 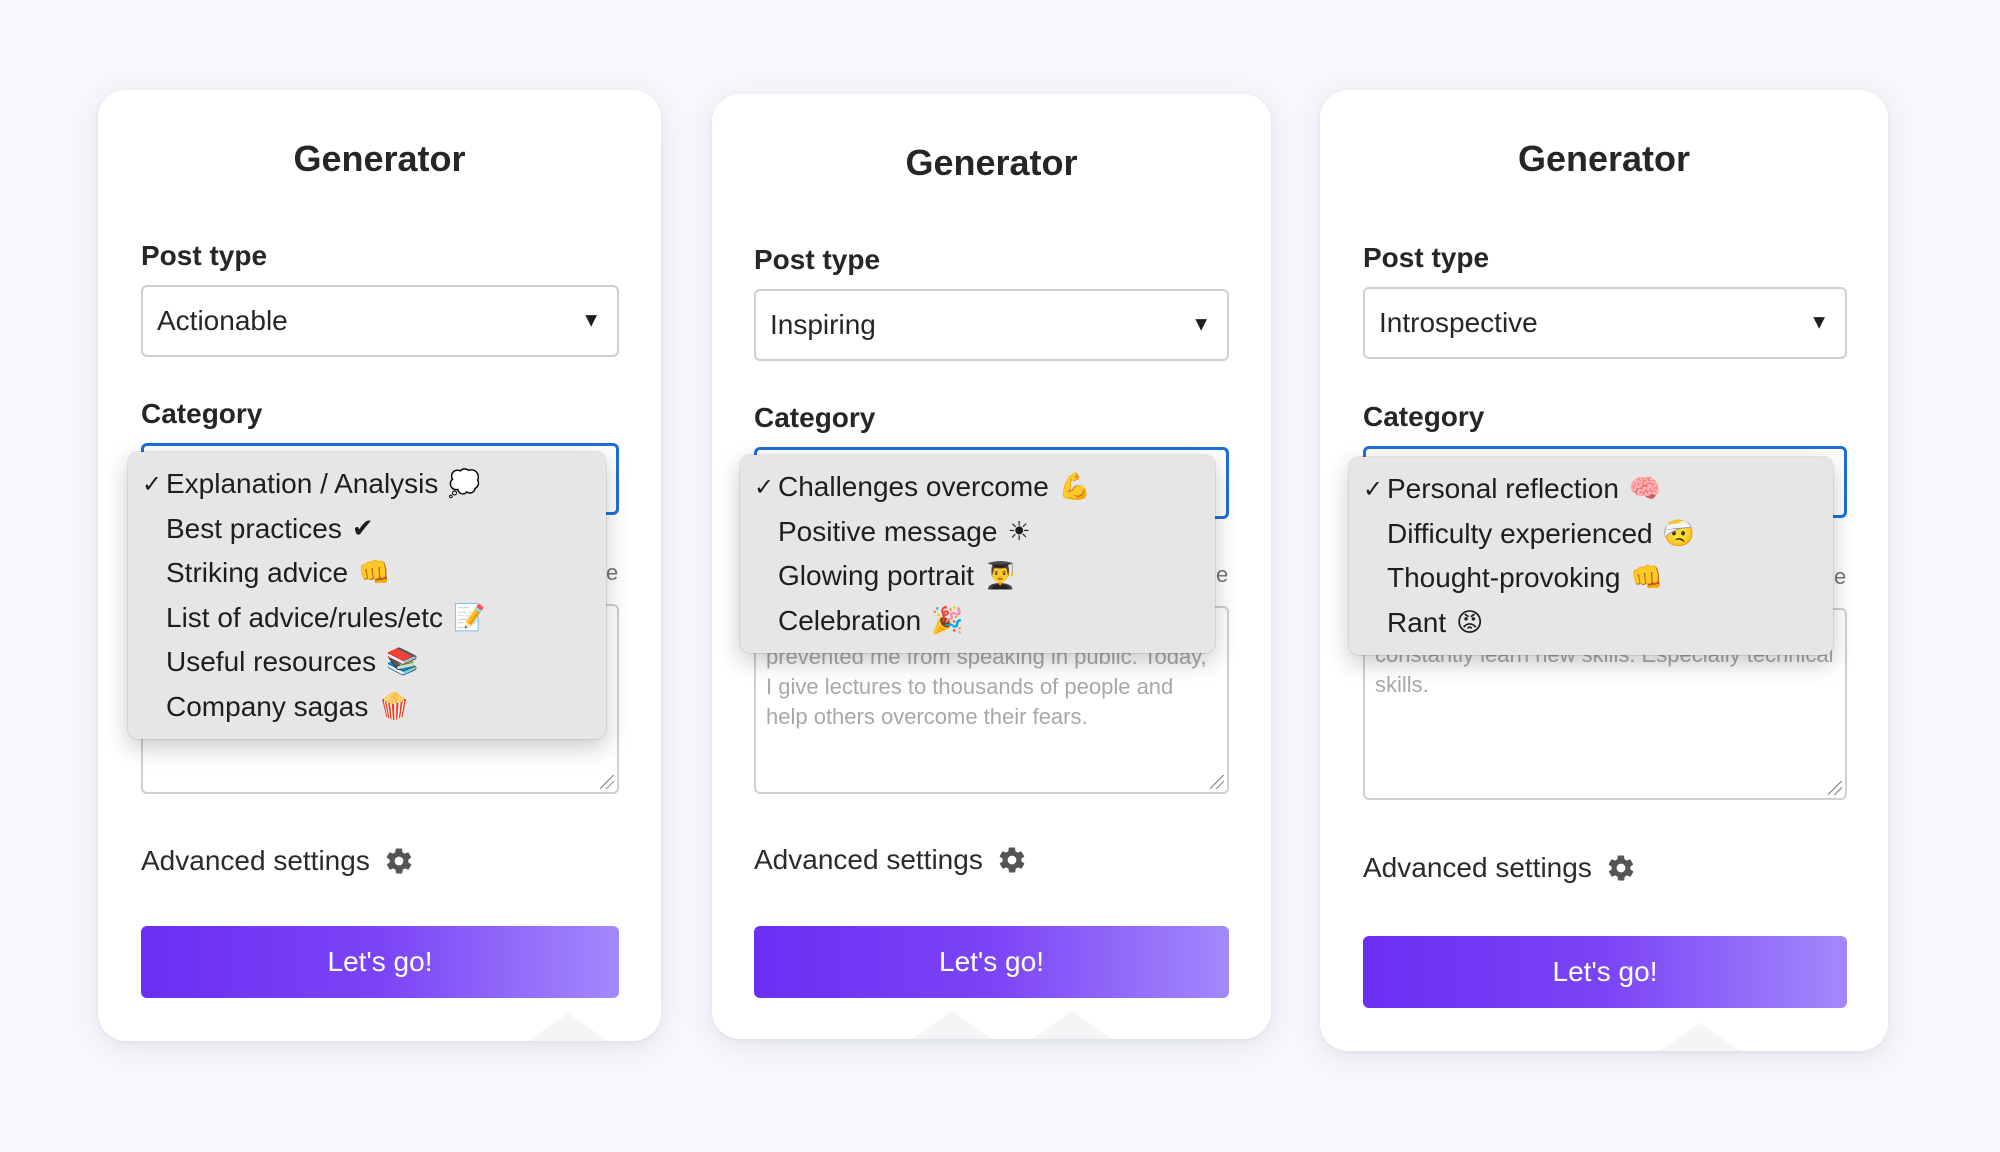 What do you see at coordinates (823, 324) in the screenshot?
I see `post-type-value: Inspiring` at bounding box center [823, 324].